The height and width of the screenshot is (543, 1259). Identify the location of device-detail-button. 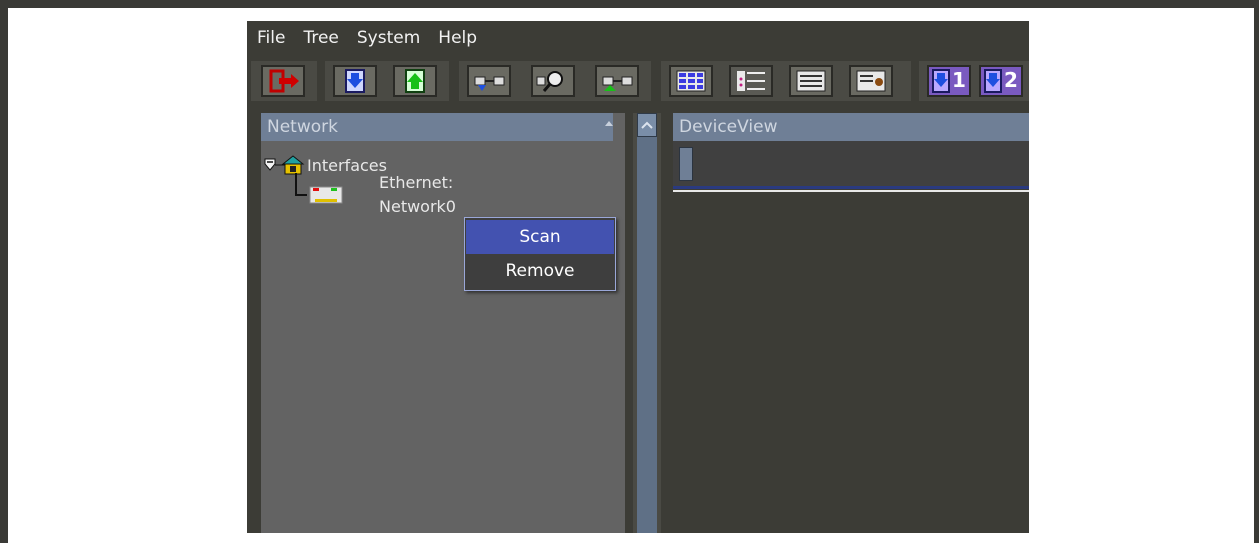
(871, 81).